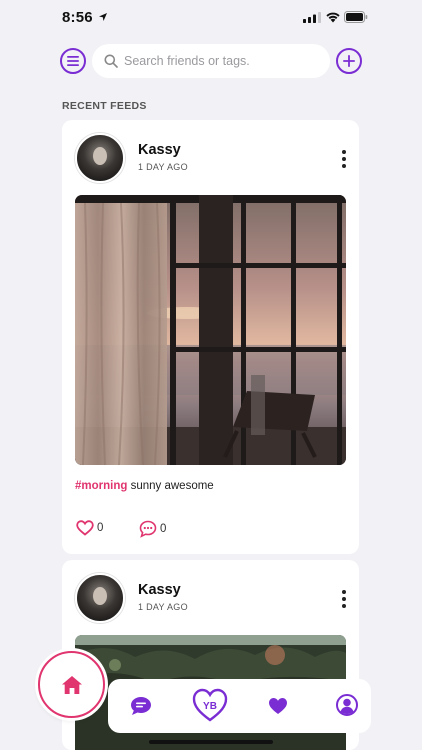  I want to click on caption-text: sunny awesome, so click(170, 486).